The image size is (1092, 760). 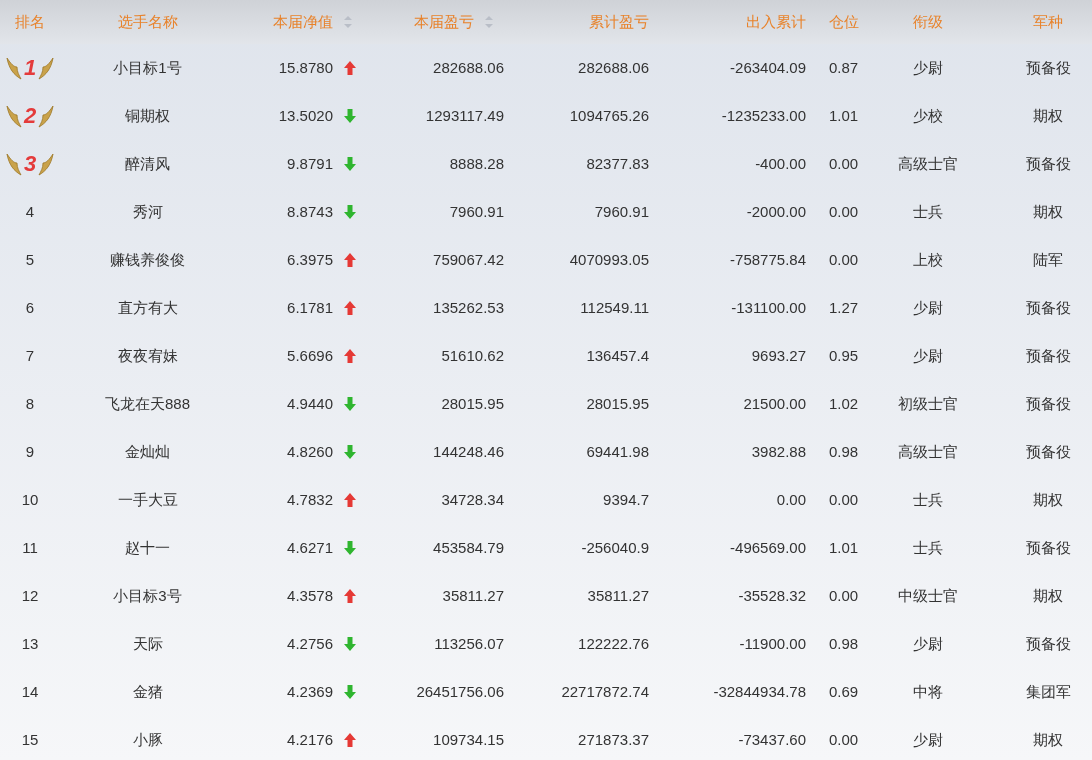 What do you see at coordinates (605, 691) in the screenshot?
I see `total-profit: 22717872.74` at bounding box center [605, 691].